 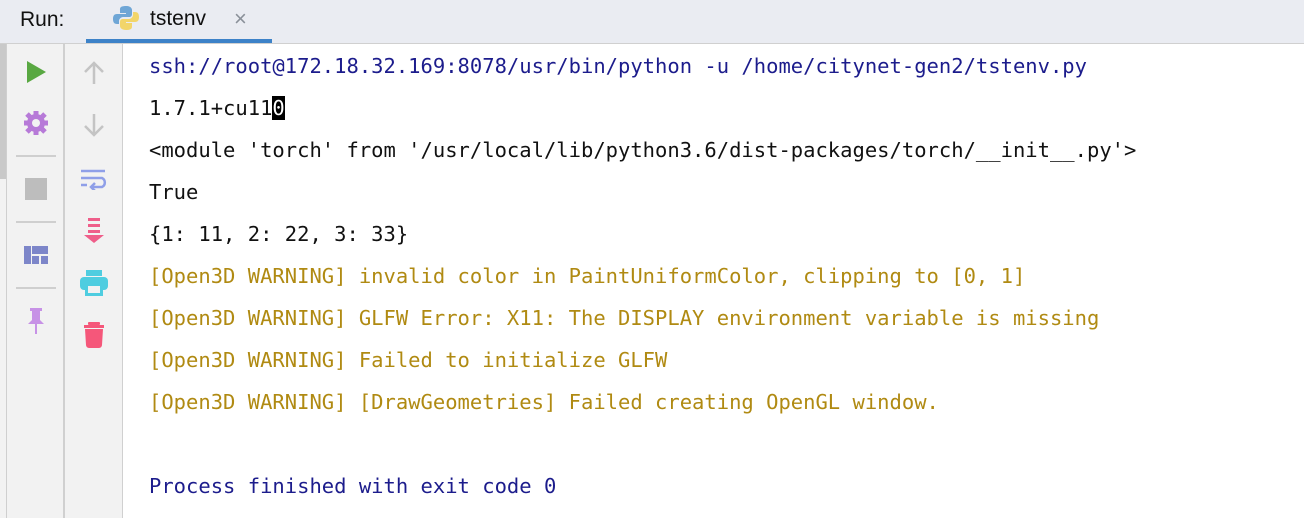 What do you see at coordinates (211, 108) in the screenshot?
I see `version-text: 1.7.1+cu11` at bounding box center [211, 108].